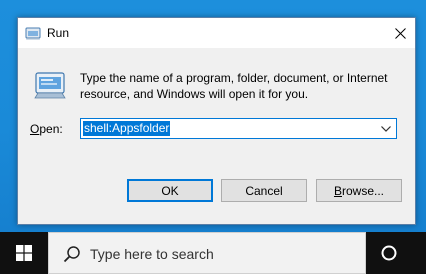  I want to click on windows-start-icon, so click(24, 253).